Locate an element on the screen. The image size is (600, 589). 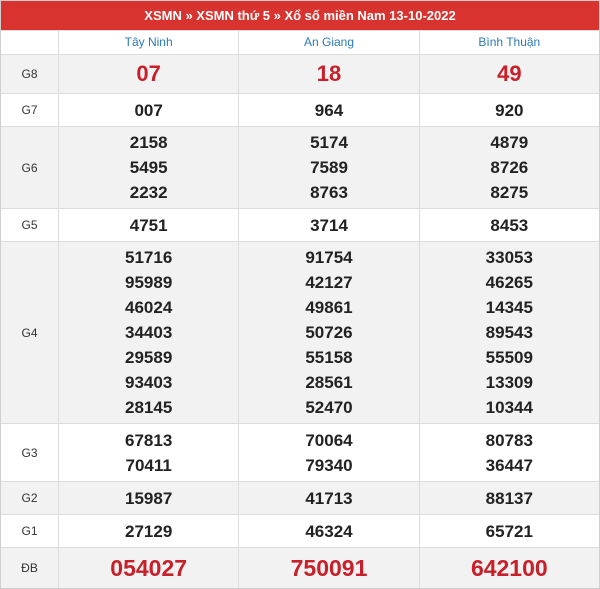
prize-number: 36447 is located at coordinates (509, 465).